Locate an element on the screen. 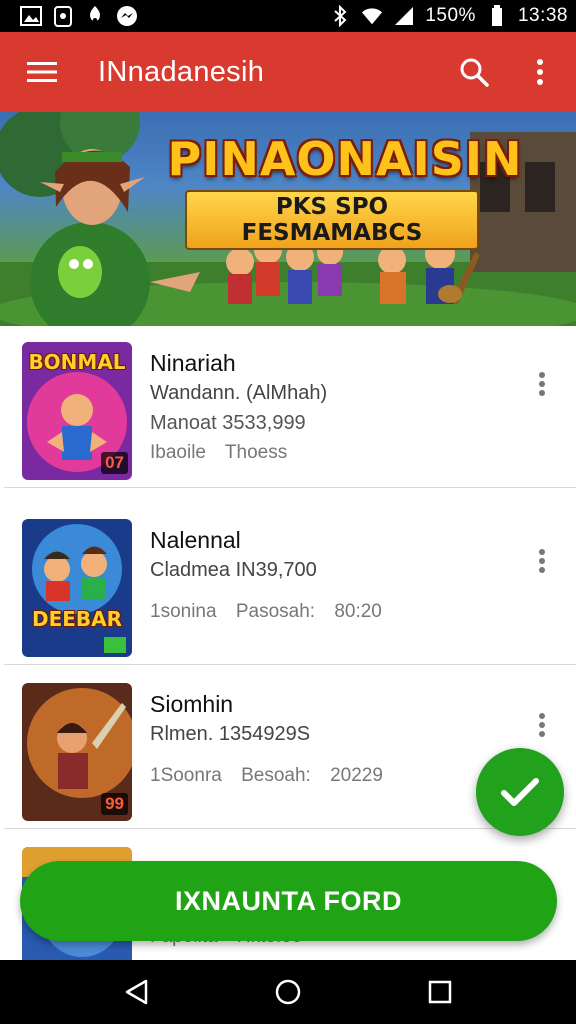  item-detail: Manoat 3533,999 is located at coordinates (228, 423).